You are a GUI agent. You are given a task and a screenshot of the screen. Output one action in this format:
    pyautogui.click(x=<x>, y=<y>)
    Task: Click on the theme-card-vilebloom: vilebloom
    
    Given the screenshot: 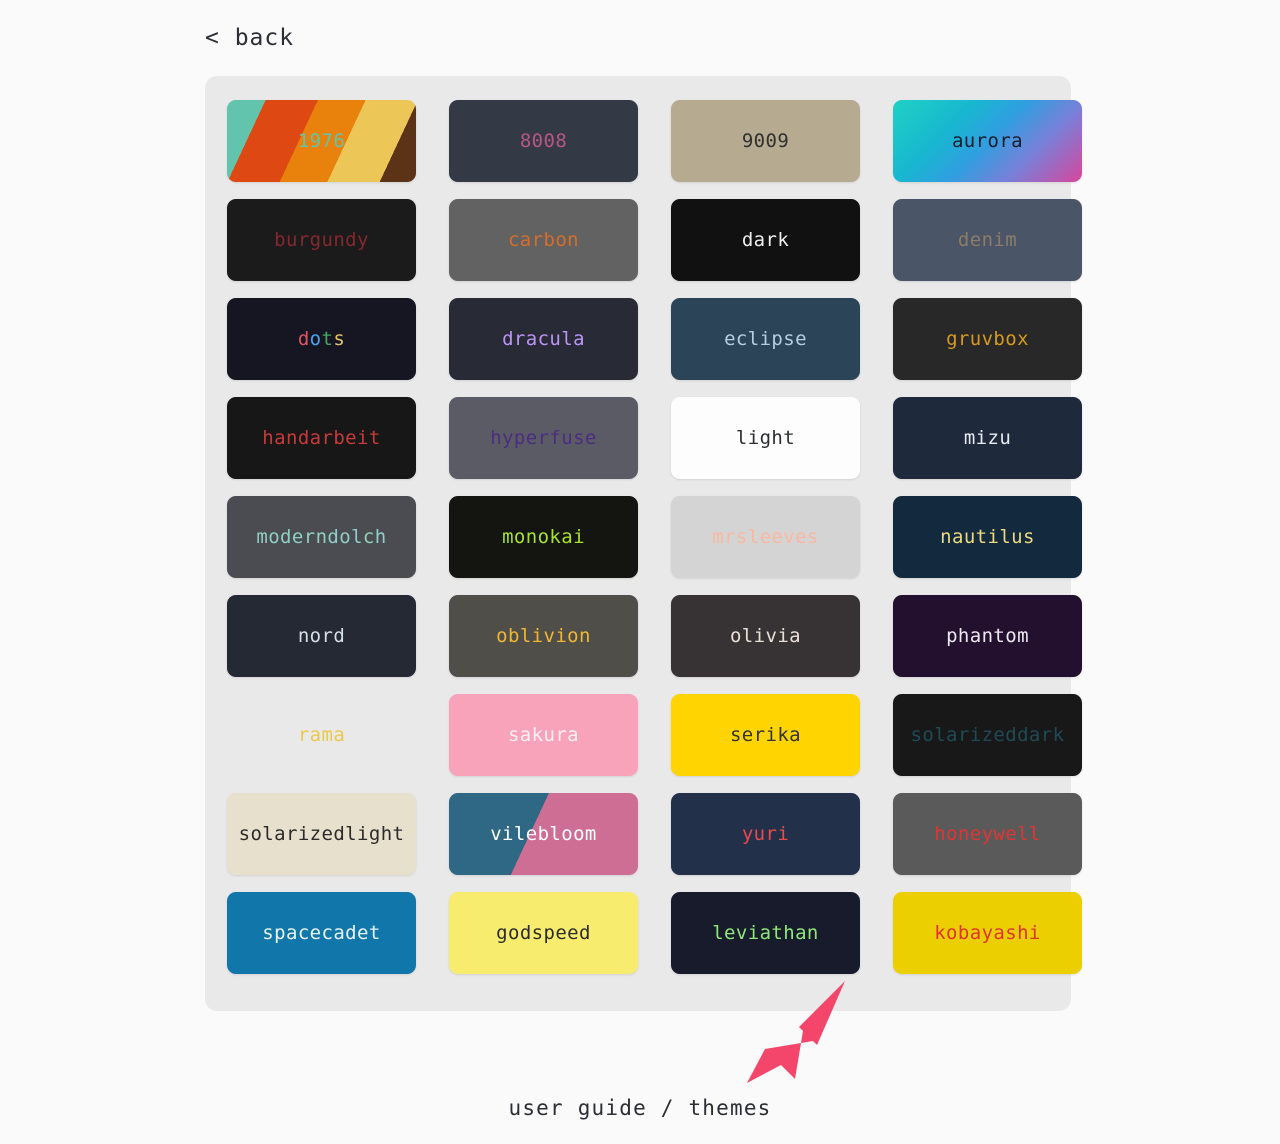 What is the action you would take?
    pyautogui.click(x=543, y=834)
    